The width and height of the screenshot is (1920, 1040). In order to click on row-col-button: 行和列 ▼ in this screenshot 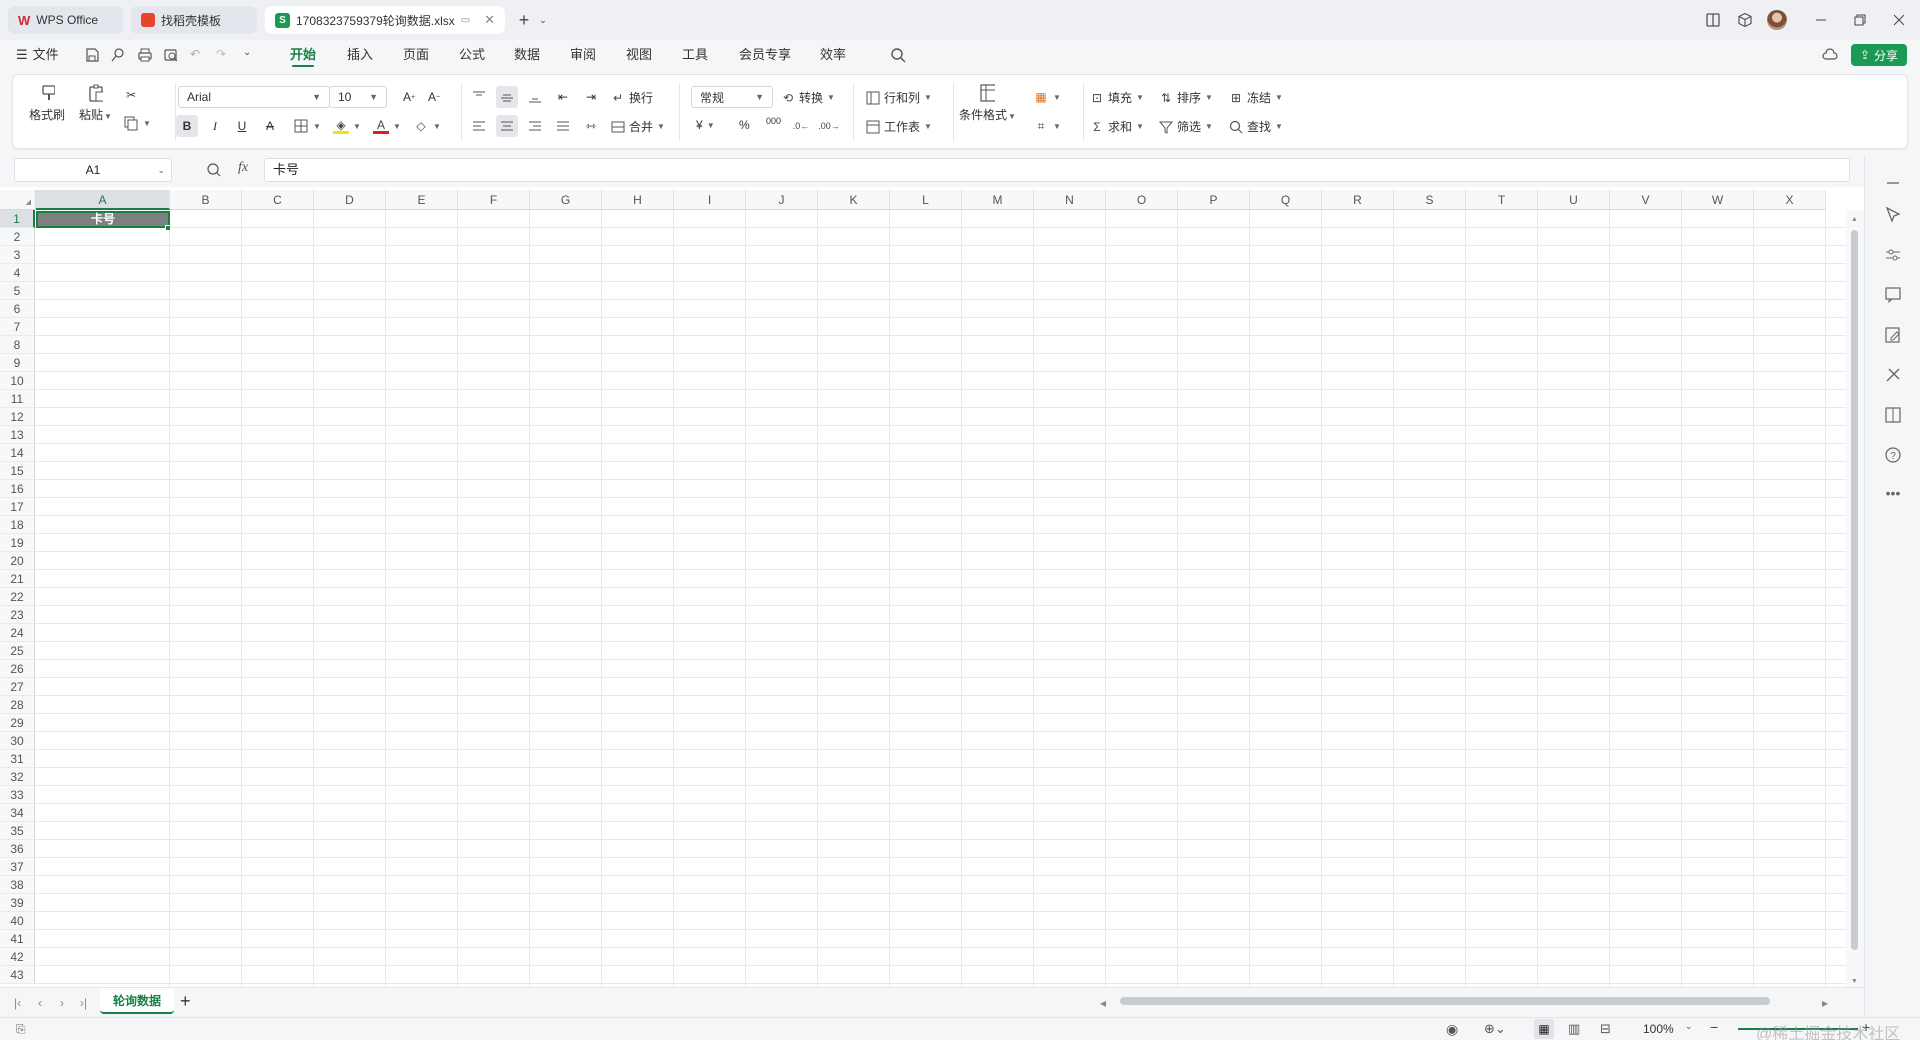, I will do `click(898, 97)`.